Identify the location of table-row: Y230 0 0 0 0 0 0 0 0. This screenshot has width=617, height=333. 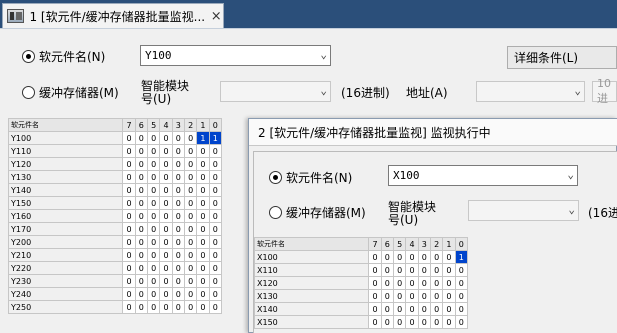
(115, 281).